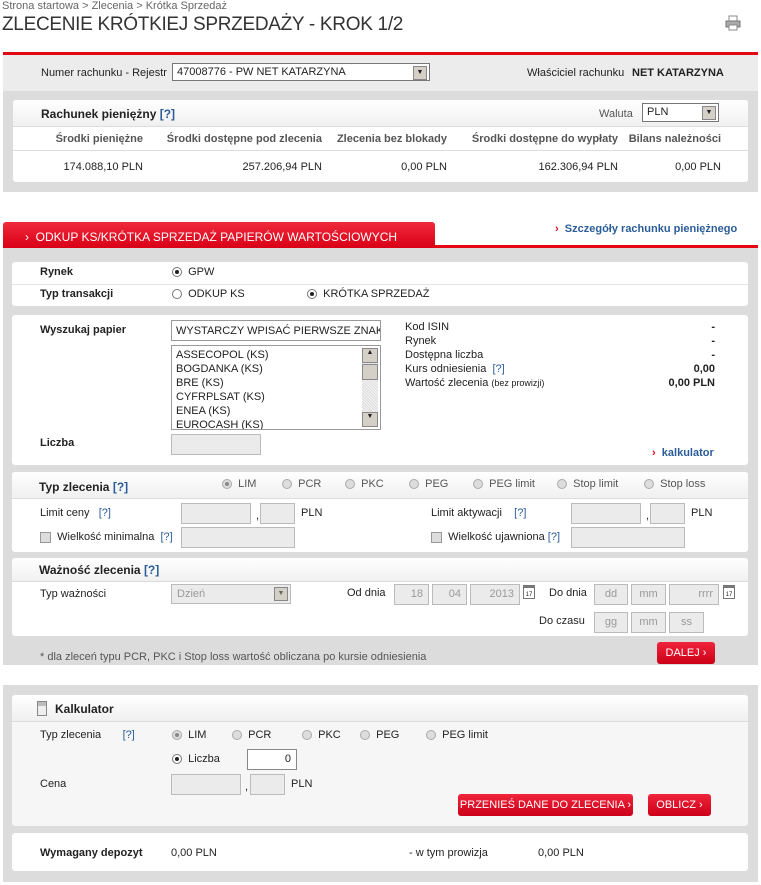 Image resolution: width=761 pixels, height=885 pixels. Describe the element at coordinates (678, 73) in the screenshot. I see `owner-value: NET KATARZYNA` at that location.